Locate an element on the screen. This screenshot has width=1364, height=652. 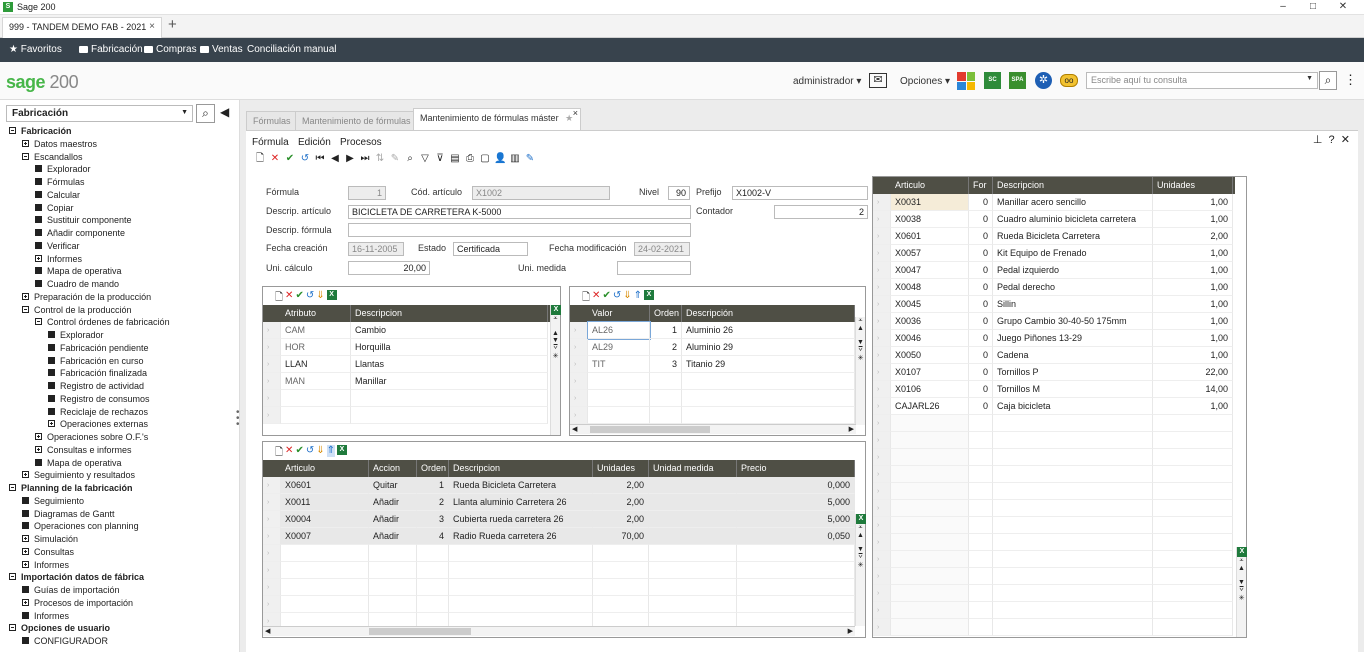
search-icon: ⌕ is located at coordinates (1328, 80).